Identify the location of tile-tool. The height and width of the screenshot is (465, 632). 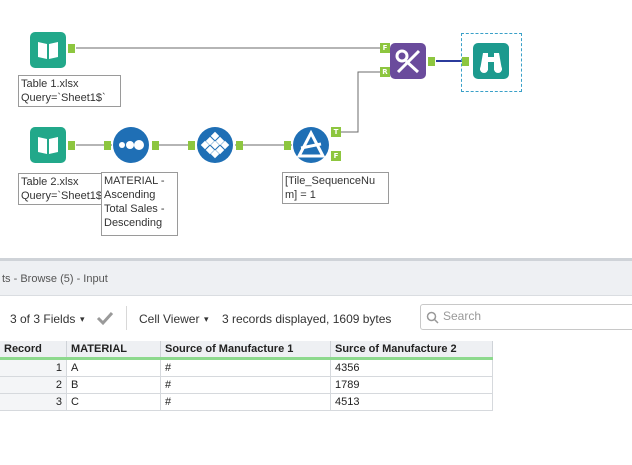
(215, 145).